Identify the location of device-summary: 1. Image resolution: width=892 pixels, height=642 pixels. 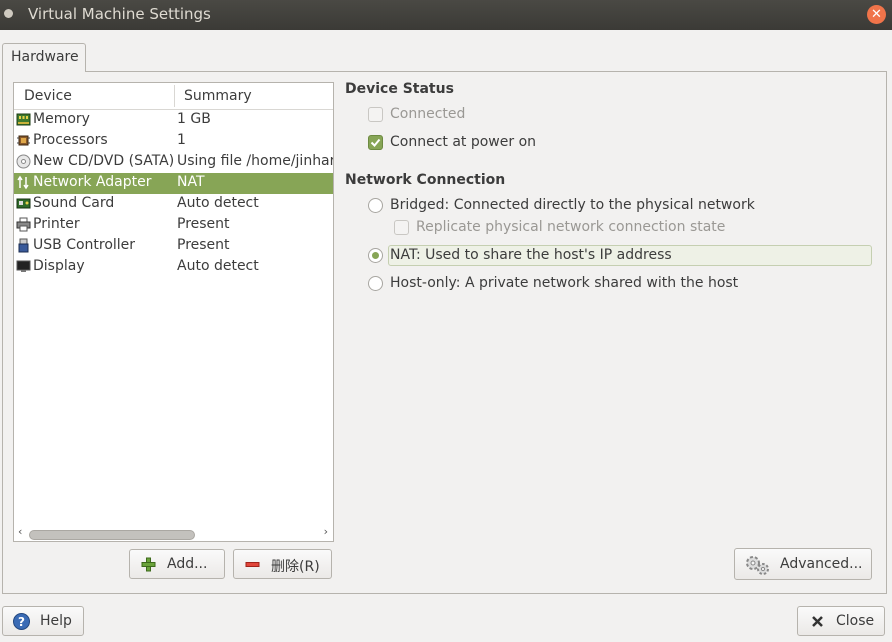
(181, 140).